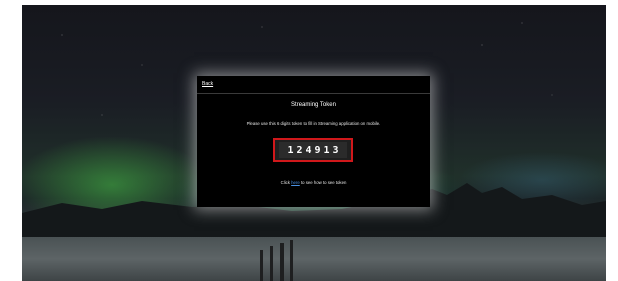  I want to click on back-link: Back, so click(207, 84).